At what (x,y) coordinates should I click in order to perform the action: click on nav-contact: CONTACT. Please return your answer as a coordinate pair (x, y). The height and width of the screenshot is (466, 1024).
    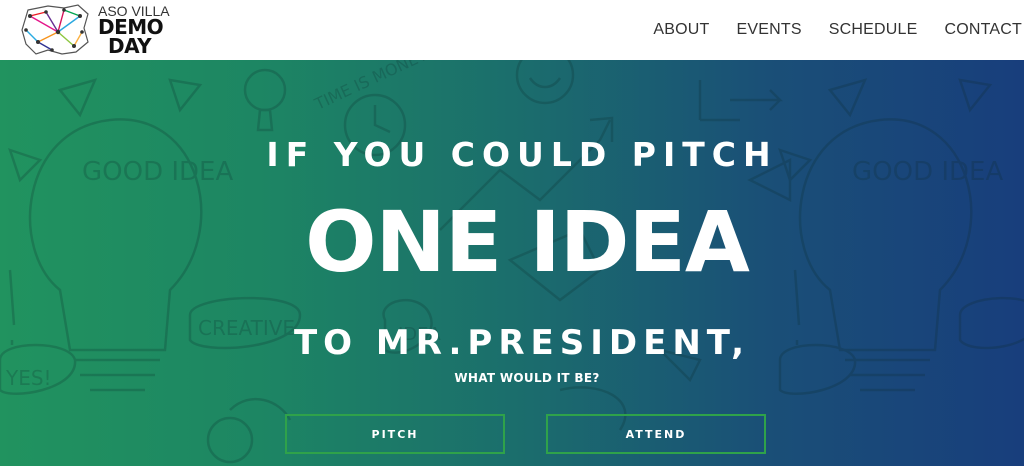
    Looking at the image, I should click on (983, 30).